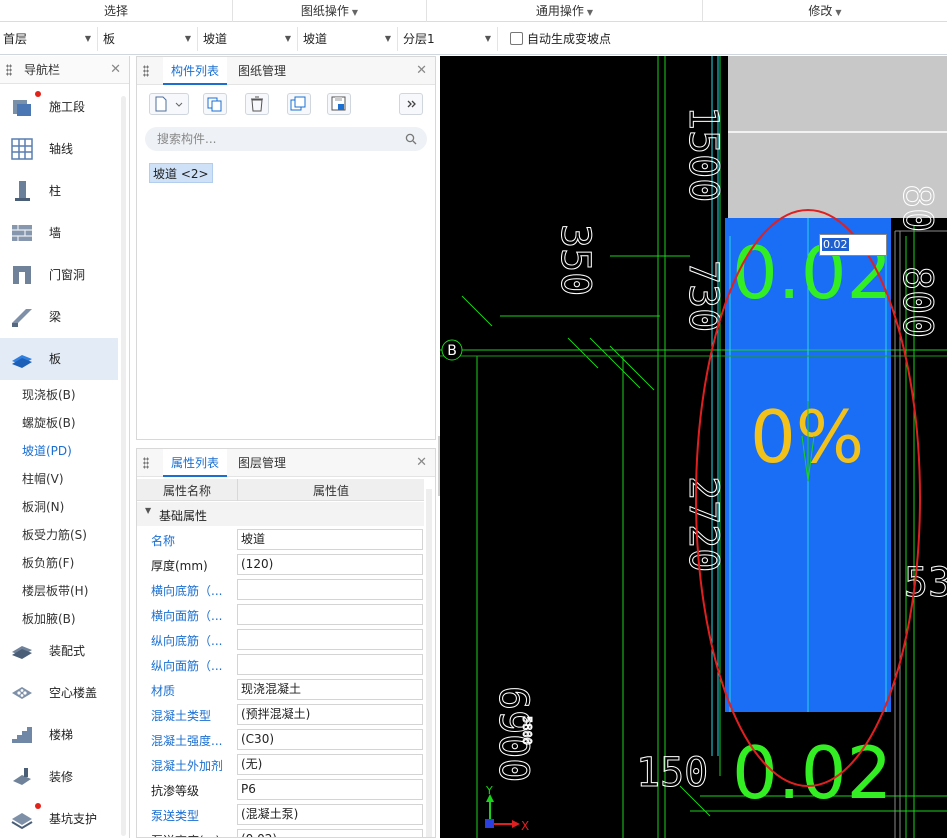 This screenshot has height=838, width=947. Describe the element at coordinates (330, 714) in the screenshot. I see `property-value-field: (预拌混凝土)` at that location.